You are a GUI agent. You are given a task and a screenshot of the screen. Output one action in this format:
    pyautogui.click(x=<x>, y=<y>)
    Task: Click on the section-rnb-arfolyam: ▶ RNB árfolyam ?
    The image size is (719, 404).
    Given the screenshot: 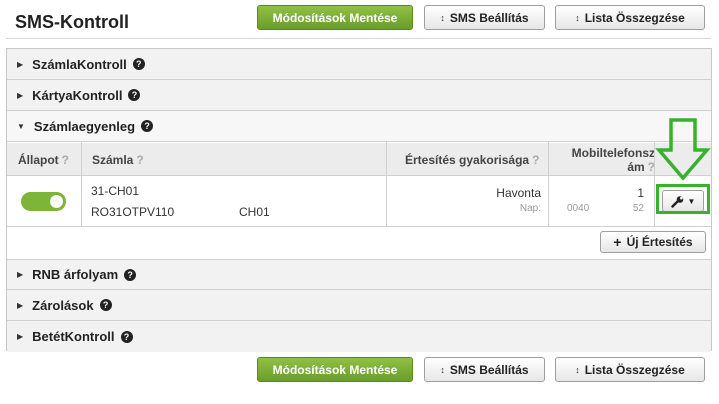 What is the action you would take?
    pyautogui.click(x=359, y=274)
    